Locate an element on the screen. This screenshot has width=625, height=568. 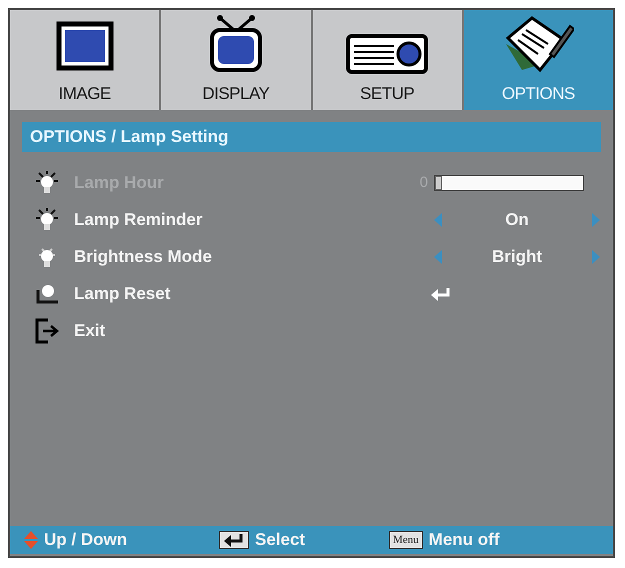
menu-tab: DISPLAY is located at coordinates (236, 60).